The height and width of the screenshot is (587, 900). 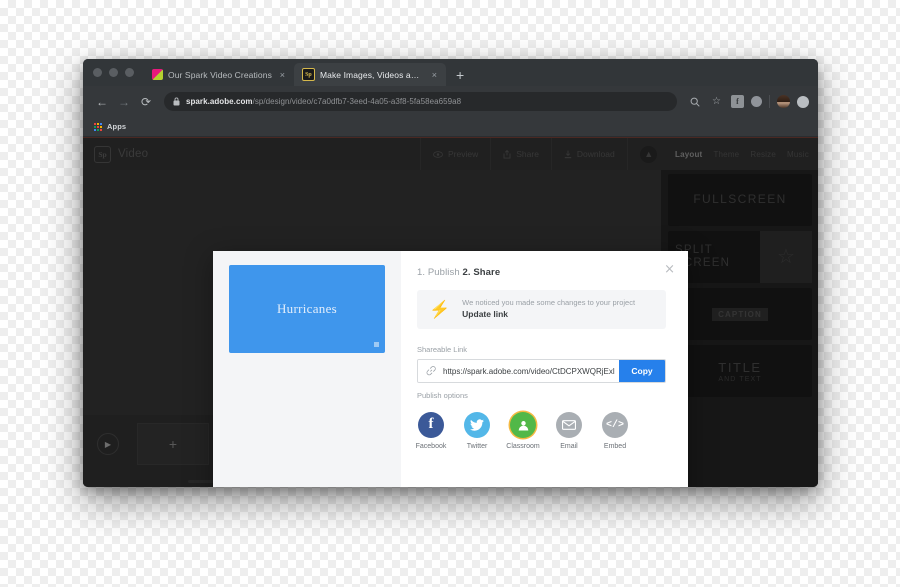 I want to click on facebook-extension-icon: f, so click(x=737, y=101).